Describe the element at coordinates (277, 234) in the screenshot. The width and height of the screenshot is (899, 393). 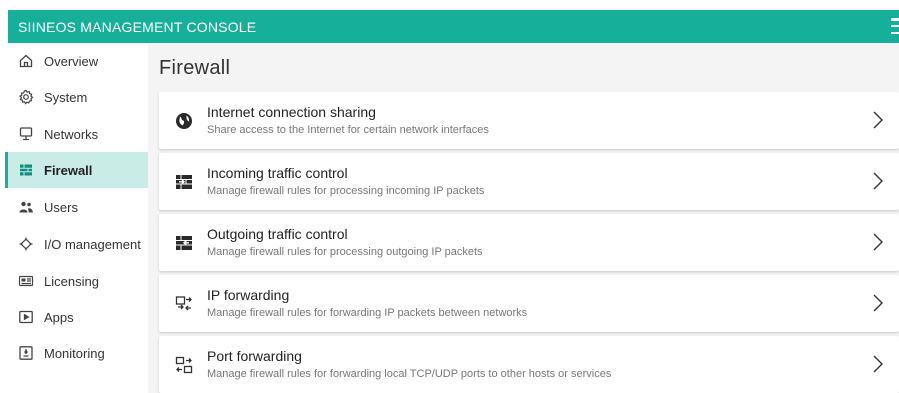
I see `card-title: Outgoing traffic control` at that location.